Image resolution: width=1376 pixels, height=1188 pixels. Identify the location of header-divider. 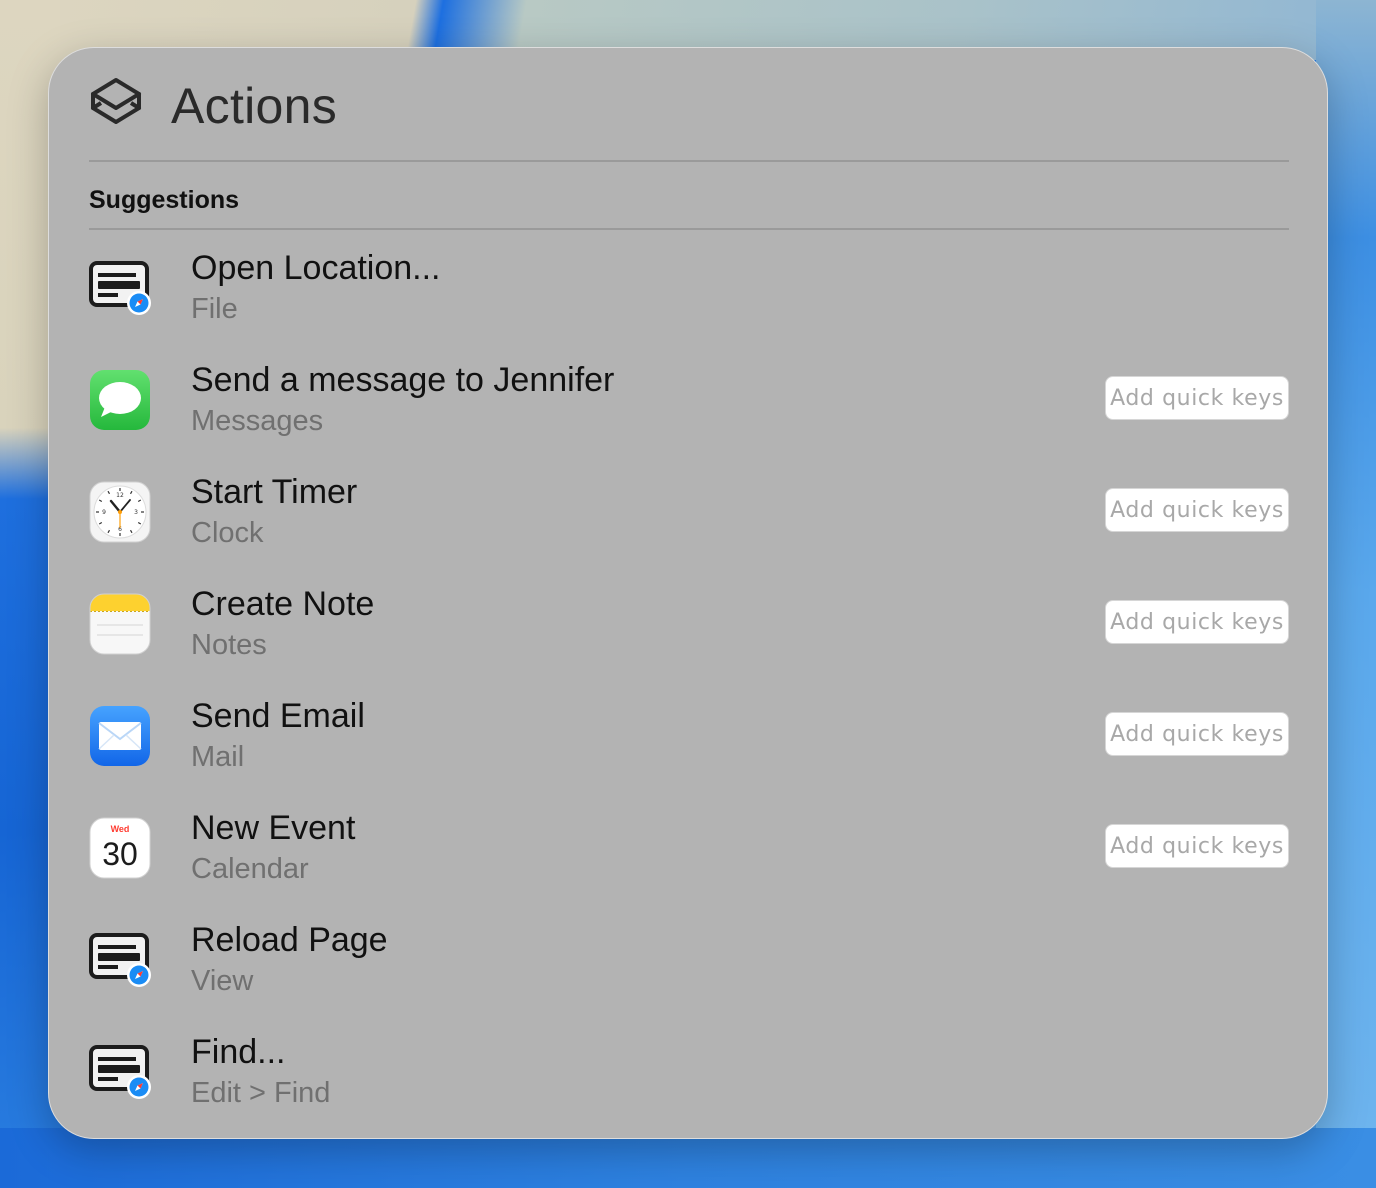
(689, 161).